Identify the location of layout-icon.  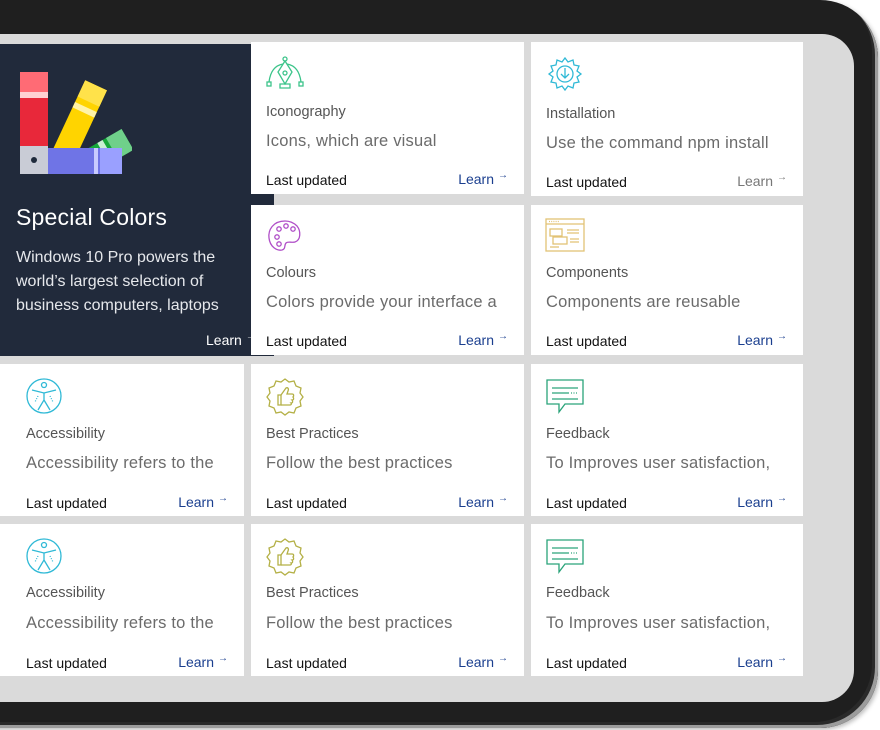
(565, 235).